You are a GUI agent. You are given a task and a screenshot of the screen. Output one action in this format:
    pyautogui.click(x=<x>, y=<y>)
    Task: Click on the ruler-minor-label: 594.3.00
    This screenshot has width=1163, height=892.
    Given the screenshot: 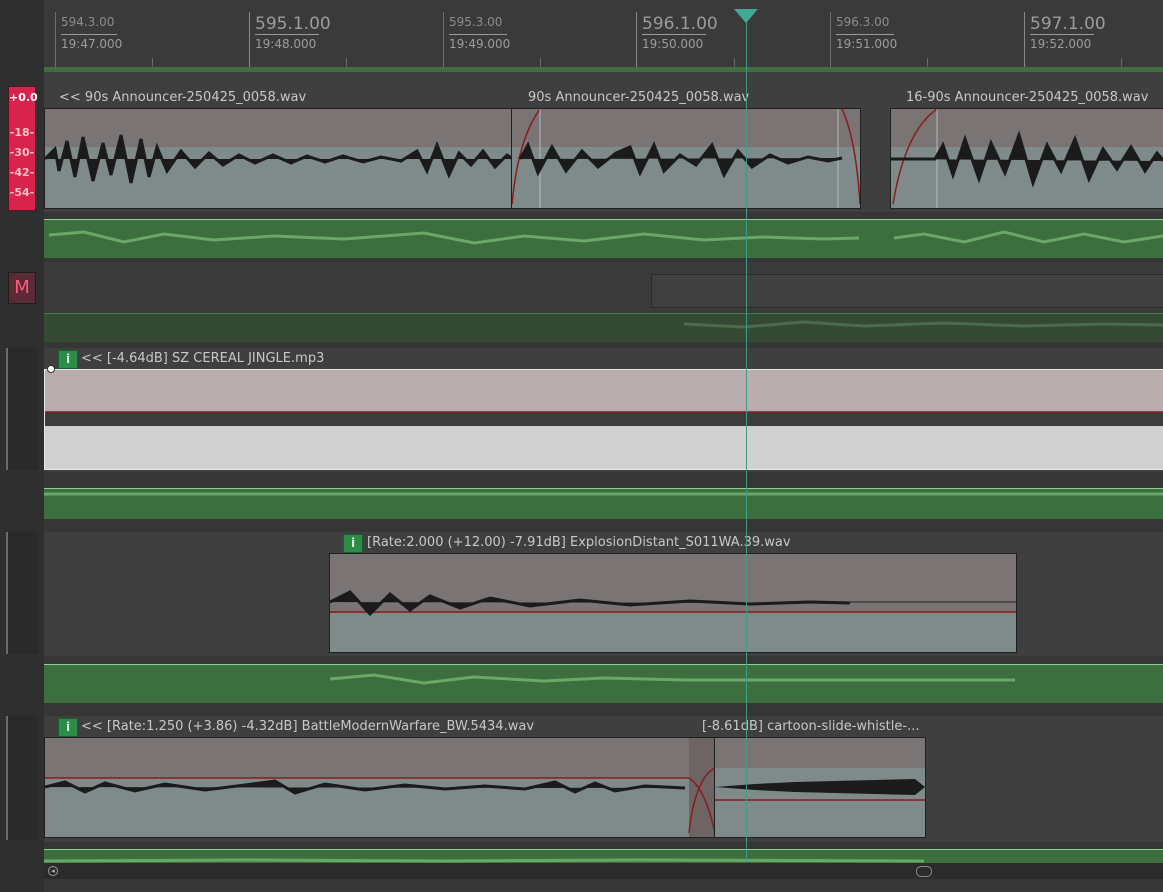 What is the action you would take?
    pyautogui.click(x=88, y=22)
    